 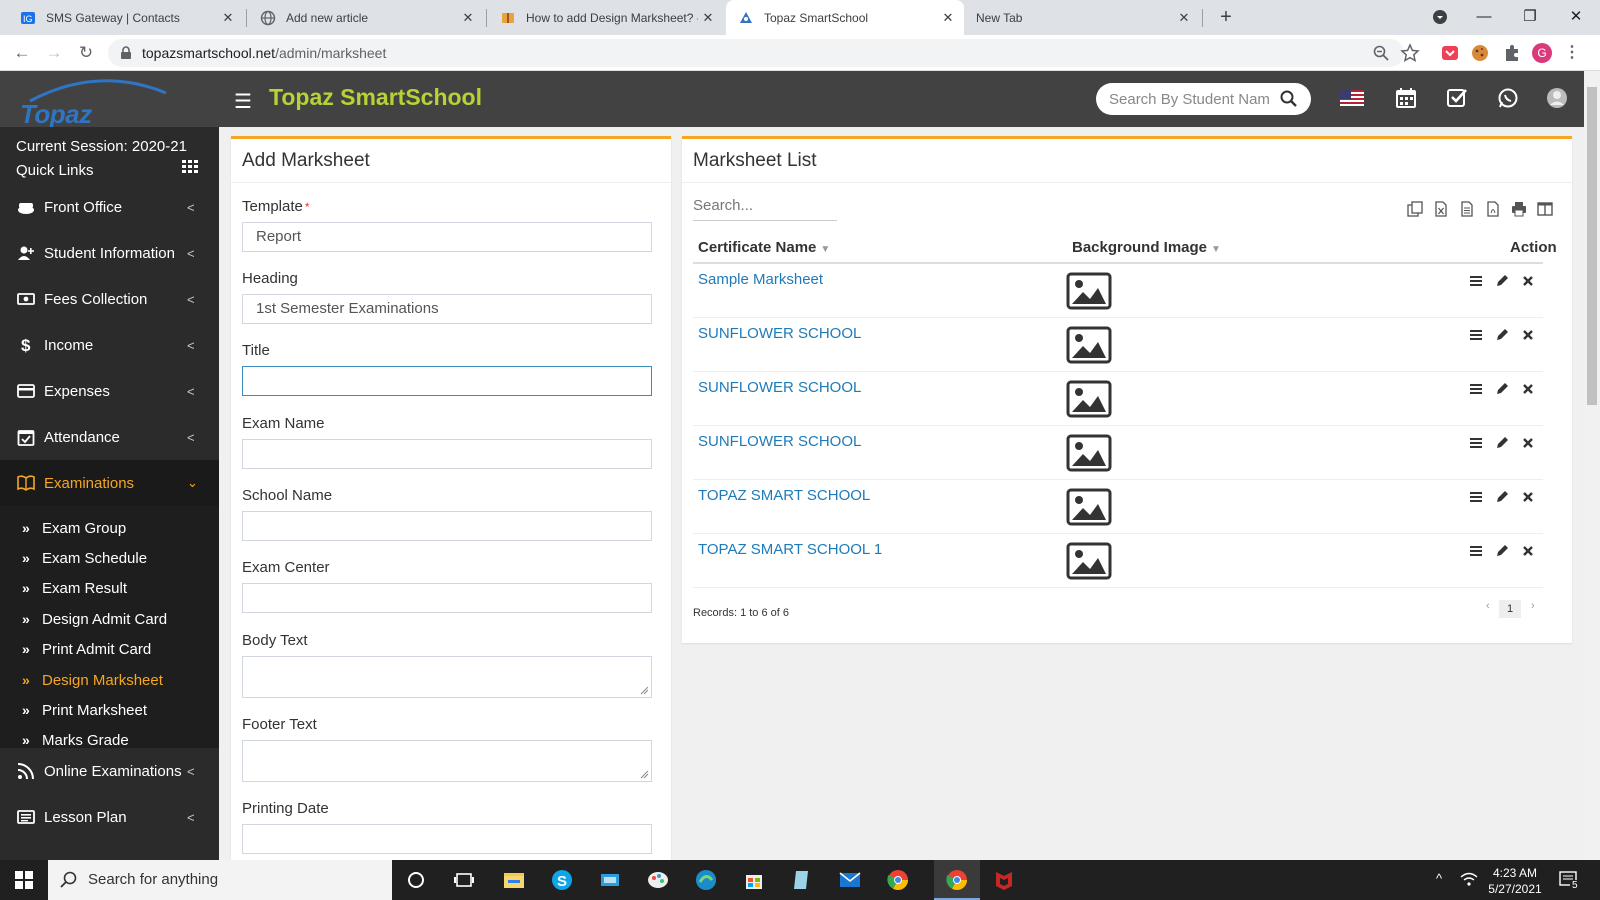 I want to click on submenu-print-admit-card: » Print Admit Card, so click(x=109, y=649).